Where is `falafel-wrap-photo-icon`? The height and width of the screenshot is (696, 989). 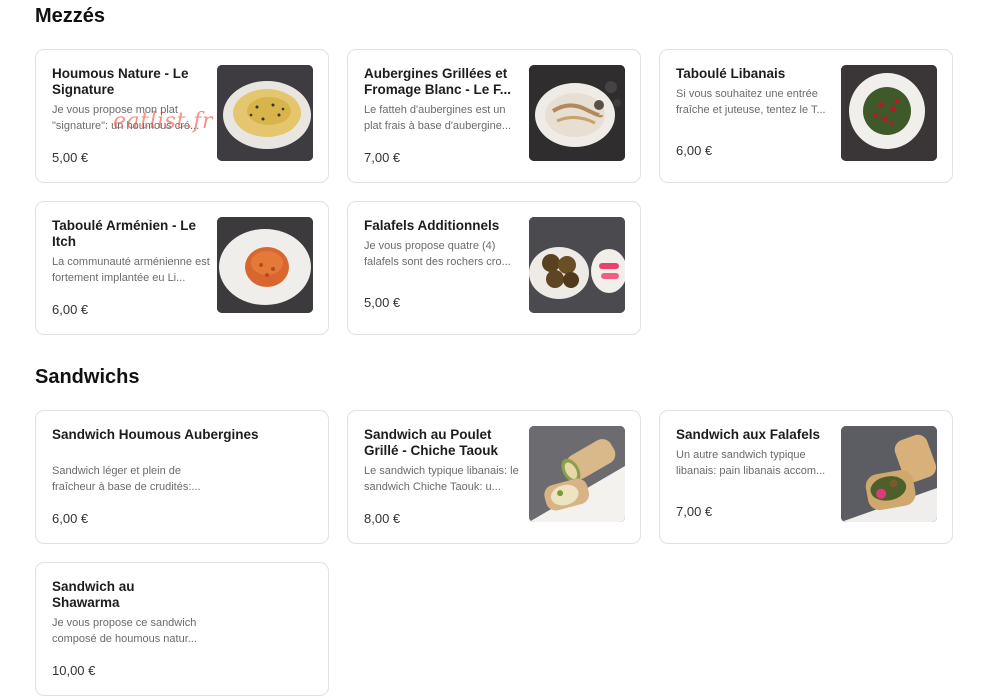 falafel-wrap-photo-icon is located at coordinates (889, 474).